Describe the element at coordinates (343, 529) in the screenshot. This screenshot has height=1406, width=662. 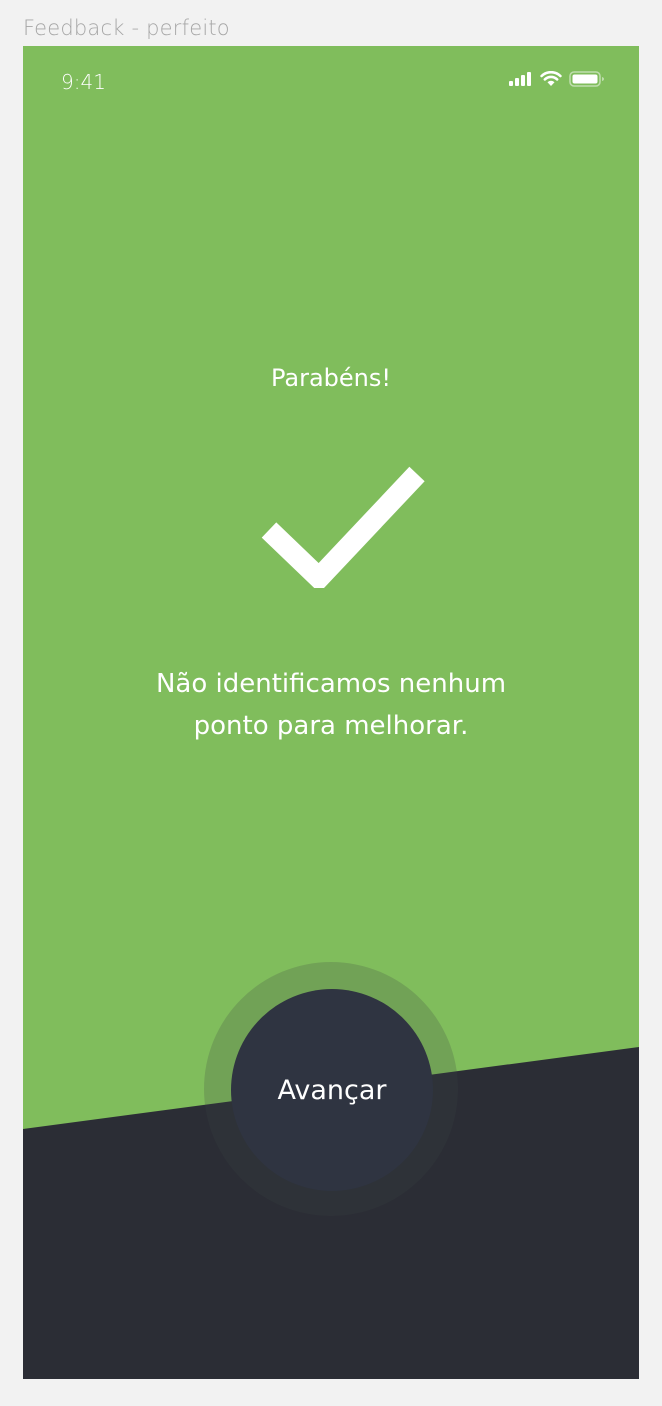
I see `checkmark-icon` at that location.